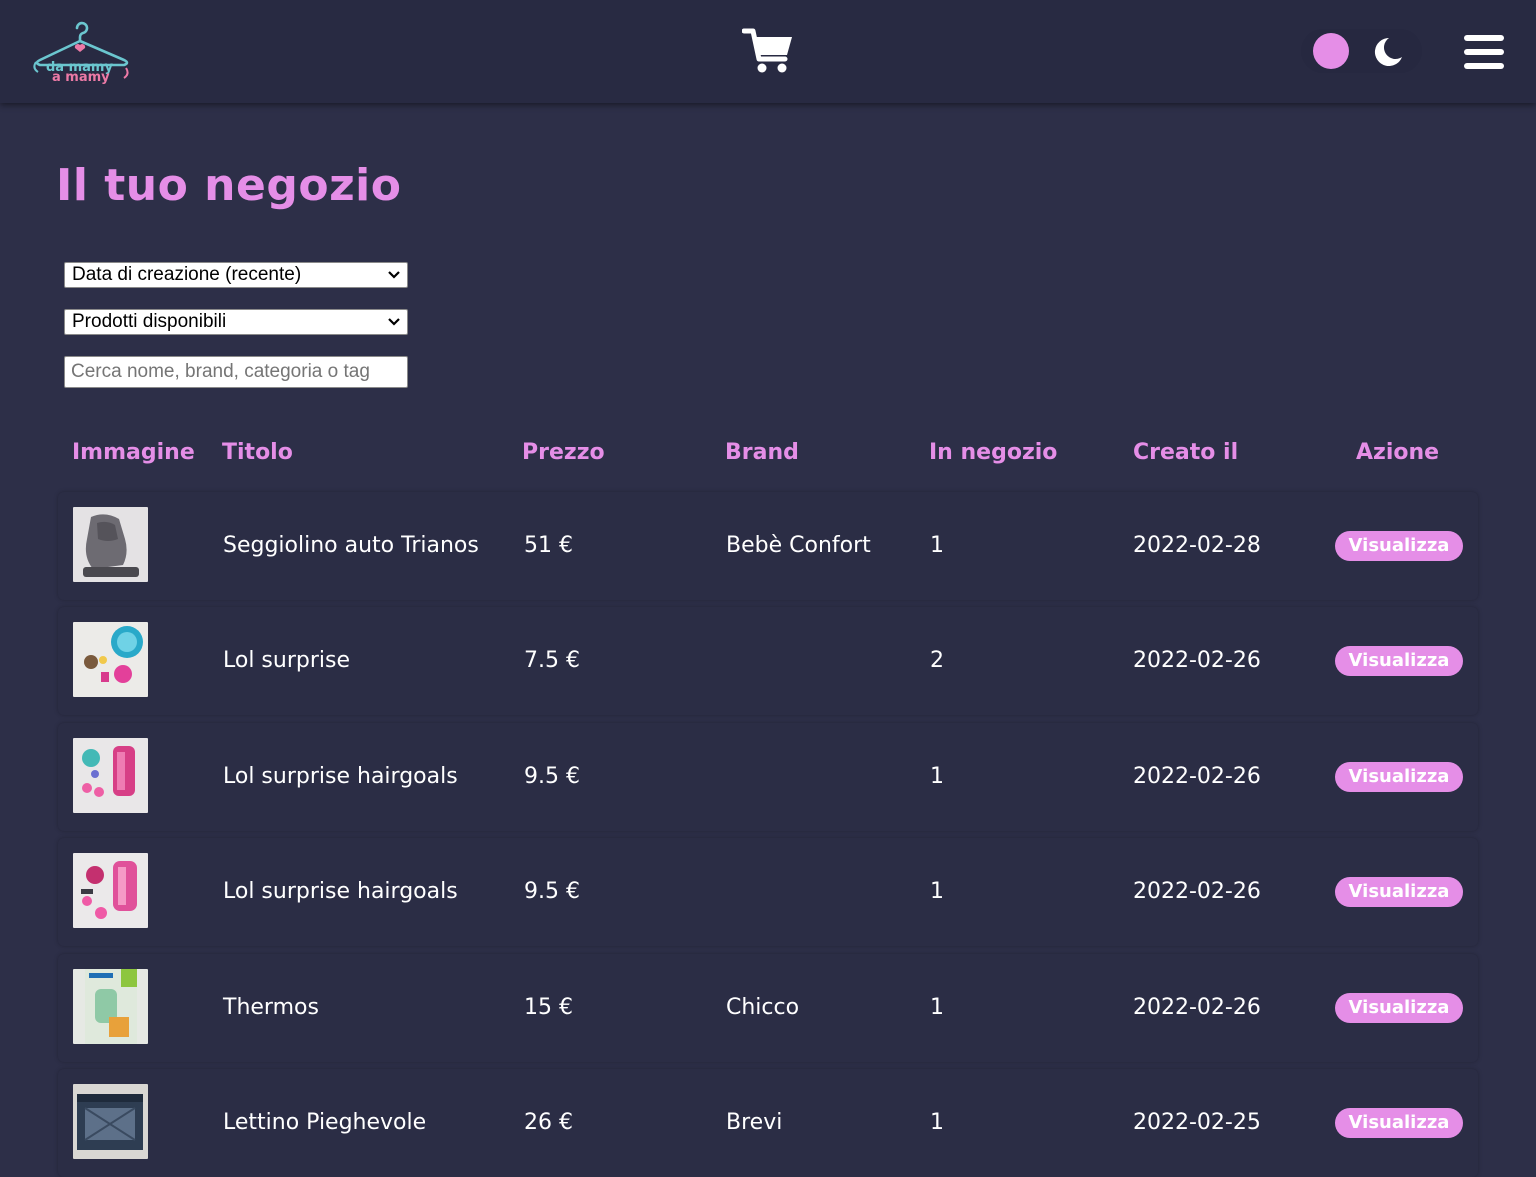  Describe the element at coordinates (1388, 51) in the screenshot. I see `moon-icon` at that location.